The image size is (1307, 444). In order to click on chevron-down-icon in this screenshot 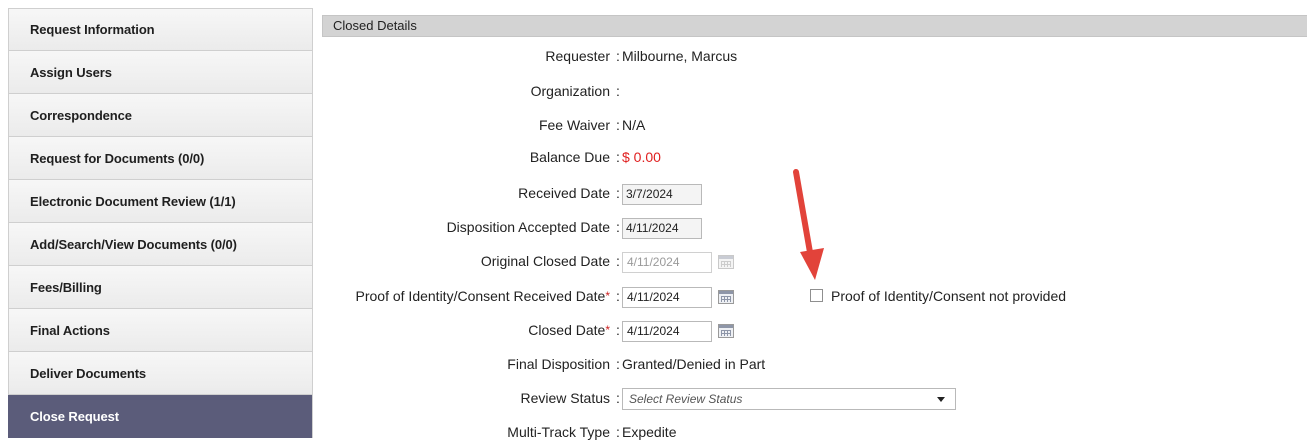, I will do `click(941, 400)`.